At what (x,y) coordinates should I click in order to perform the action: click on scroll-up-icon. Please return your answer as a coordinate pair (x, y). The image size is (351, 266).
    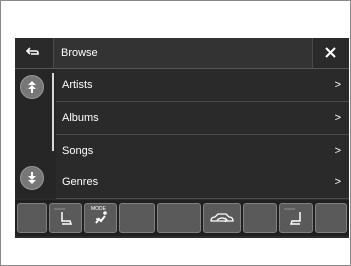
    Looking at the image, I should click on (32, 87).